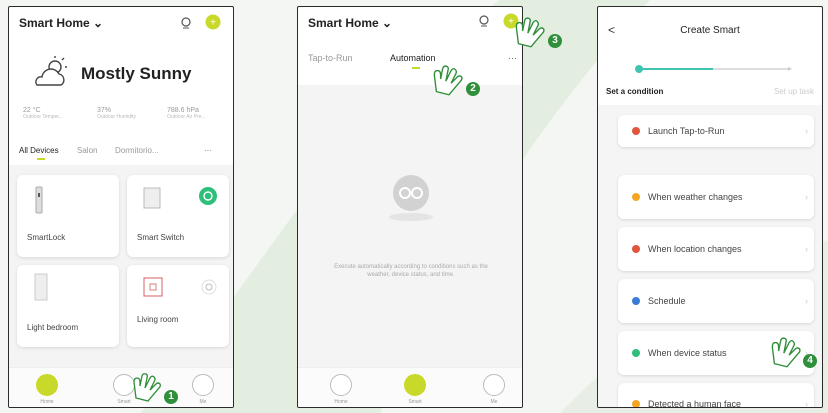  Describe the element at coordinates (51, 71) in the screenshot. I see `weather-sun-cloud-icon` at that location.